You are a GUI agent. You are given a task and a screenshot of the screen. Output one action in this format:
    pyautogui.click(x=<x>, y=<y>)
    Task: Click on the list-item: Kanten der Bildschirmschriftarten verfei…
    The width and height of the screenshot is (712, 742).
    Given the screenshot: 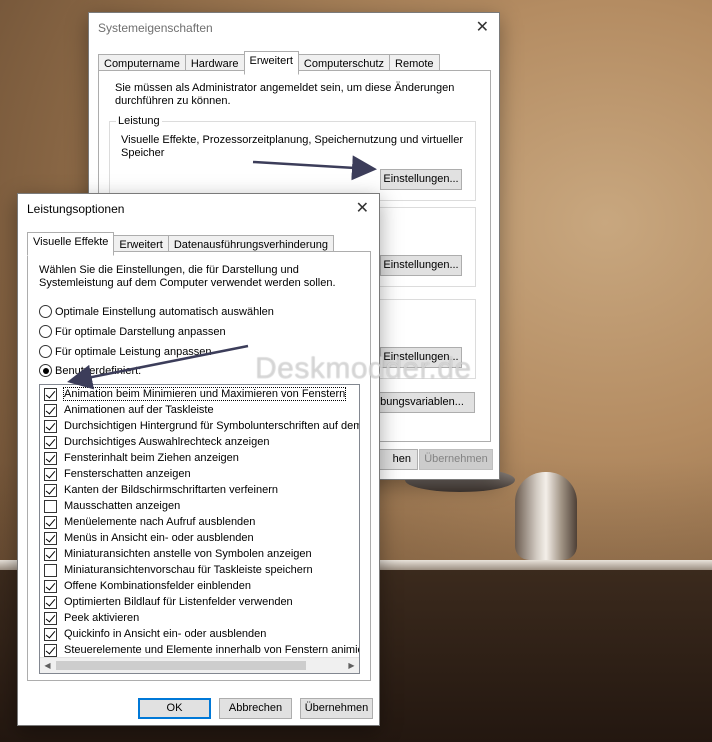 What is the action you would take?
    pyautogui.click(x=161, y=490)
    